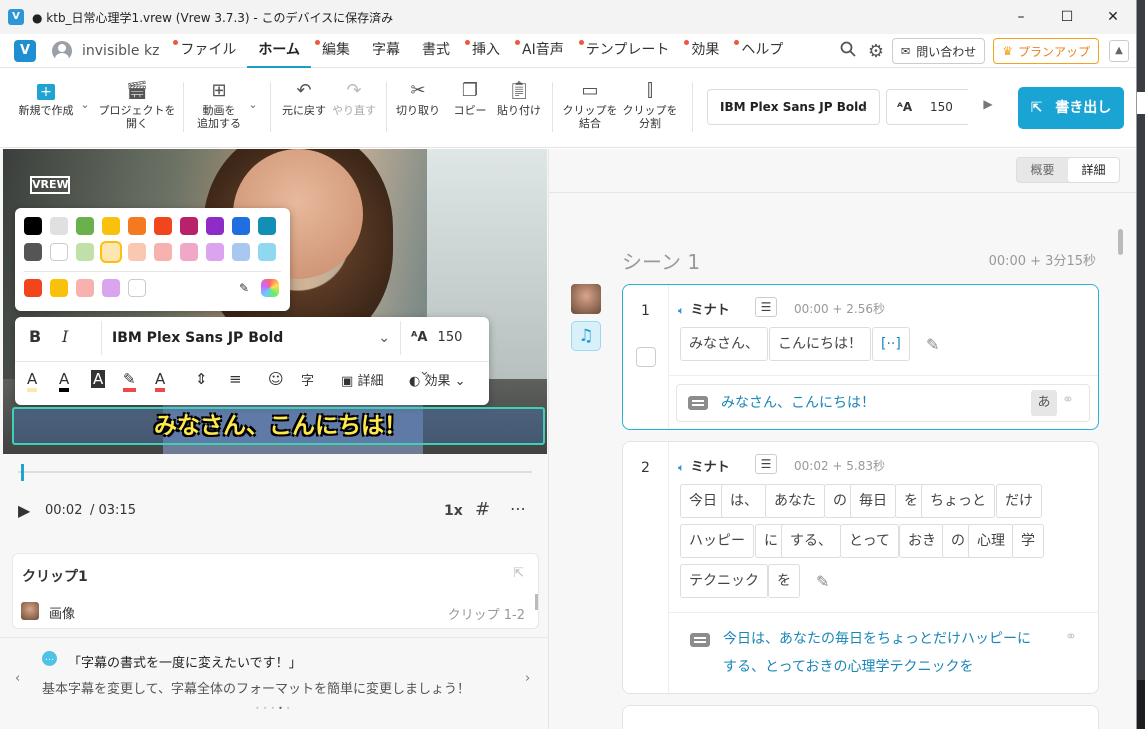 The width and height of the screenshot is (1145, 729). Describe the element at coordinates (24, 510) in the screenshot. I see `play-icon: ▶` at that location.